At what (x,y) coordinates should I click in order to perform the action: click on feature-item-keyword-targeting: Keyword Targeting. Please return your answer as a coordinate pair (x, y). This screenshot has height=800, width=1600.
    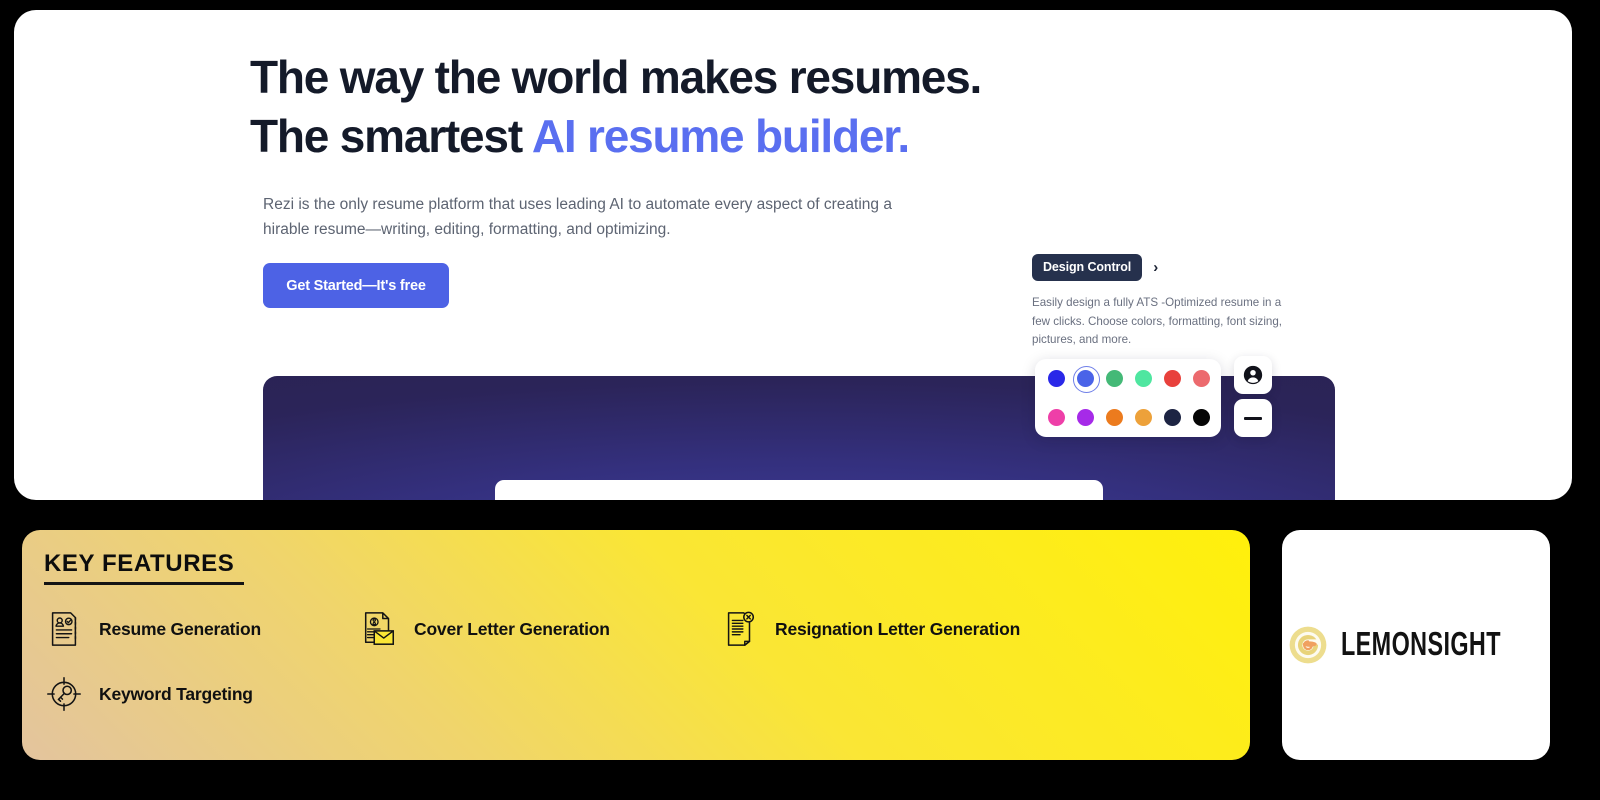
    Looking at the image, I should click on (149, 694).